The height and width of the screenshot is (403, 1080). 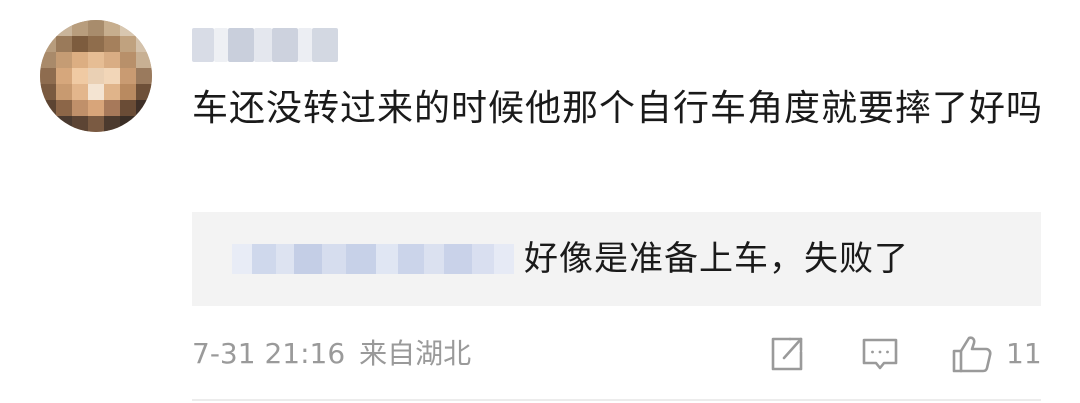 I want to click on avatar, so click(x=96, y=76).